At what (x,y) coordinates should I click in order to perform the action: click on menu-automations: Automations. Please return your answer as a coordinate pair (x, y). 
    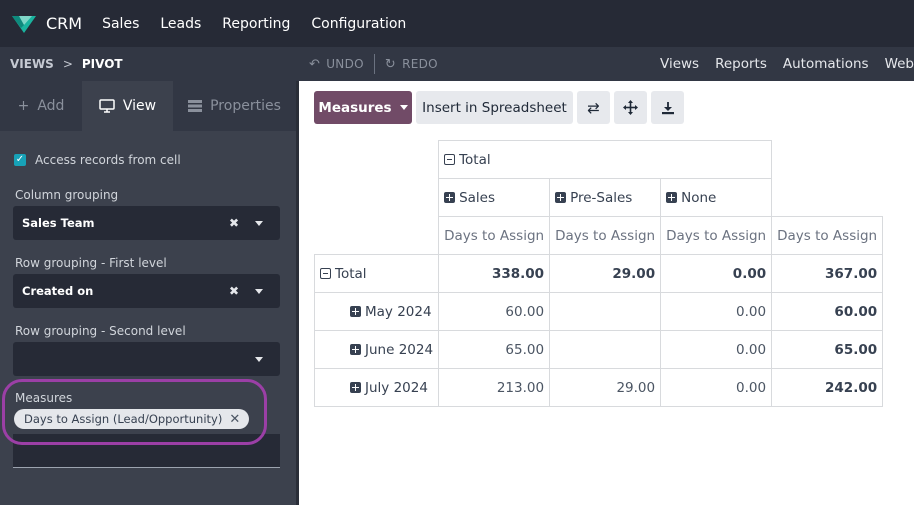
    Looking at the image, I should click on (826, 64).